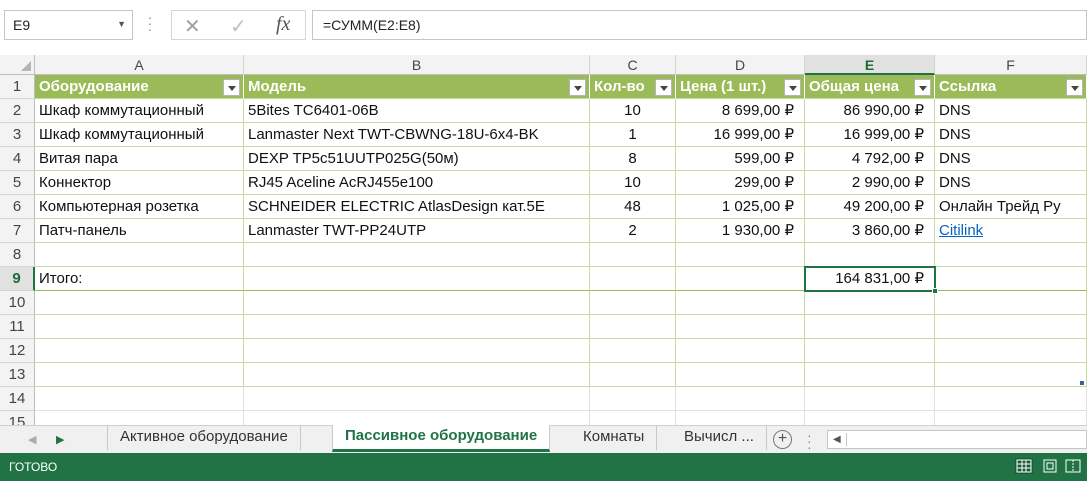 This screenshot has height=481, width=1087. I want to click on total-label-cell: Итого:, so click(139, 279).